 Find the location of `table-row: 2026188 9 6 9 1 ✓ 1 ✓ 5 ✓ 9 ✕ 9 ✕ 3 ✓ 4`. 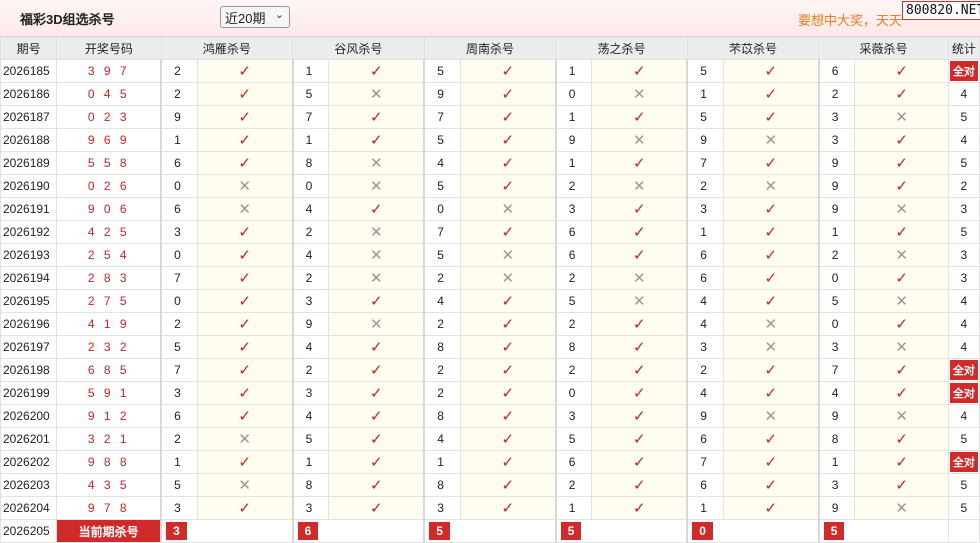

table-row: 2026188 9 6 9 1 ✓ 1 ✓ 5 ✓ 9 ✕ 9 ✕ 3 ✓ 4 is located at coordinates (490, 140).